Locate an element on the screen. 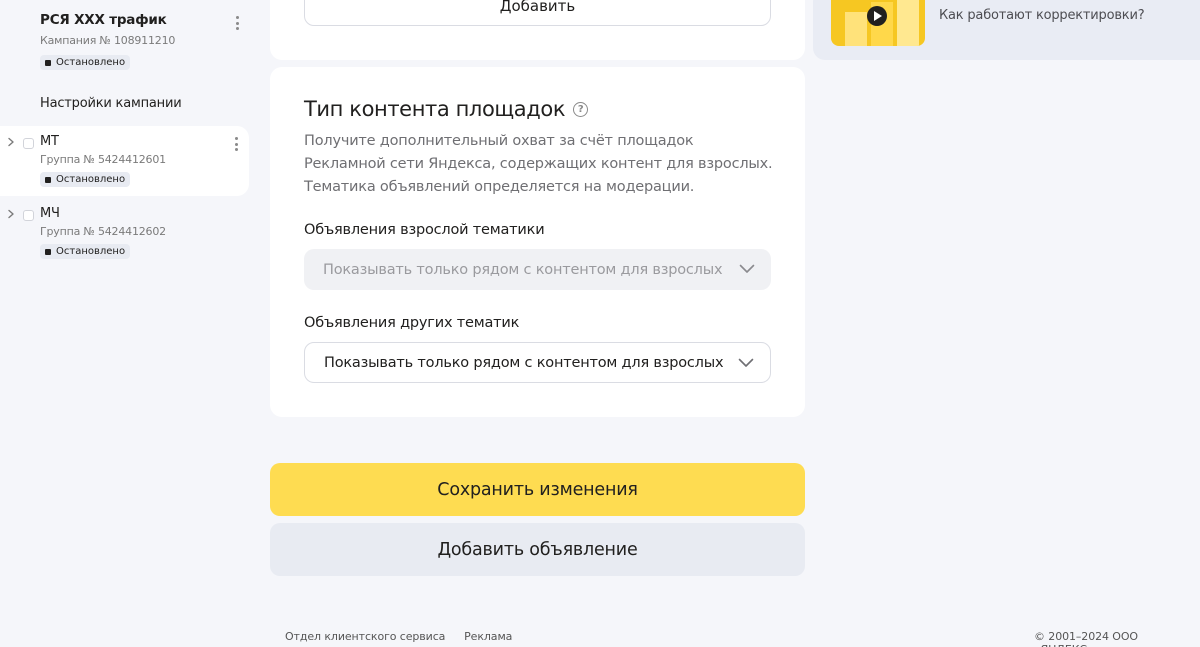 This screenshot has height=647, width=1200. campaign-id: Кампания № 108911210 is located at coordinates (108, 40).